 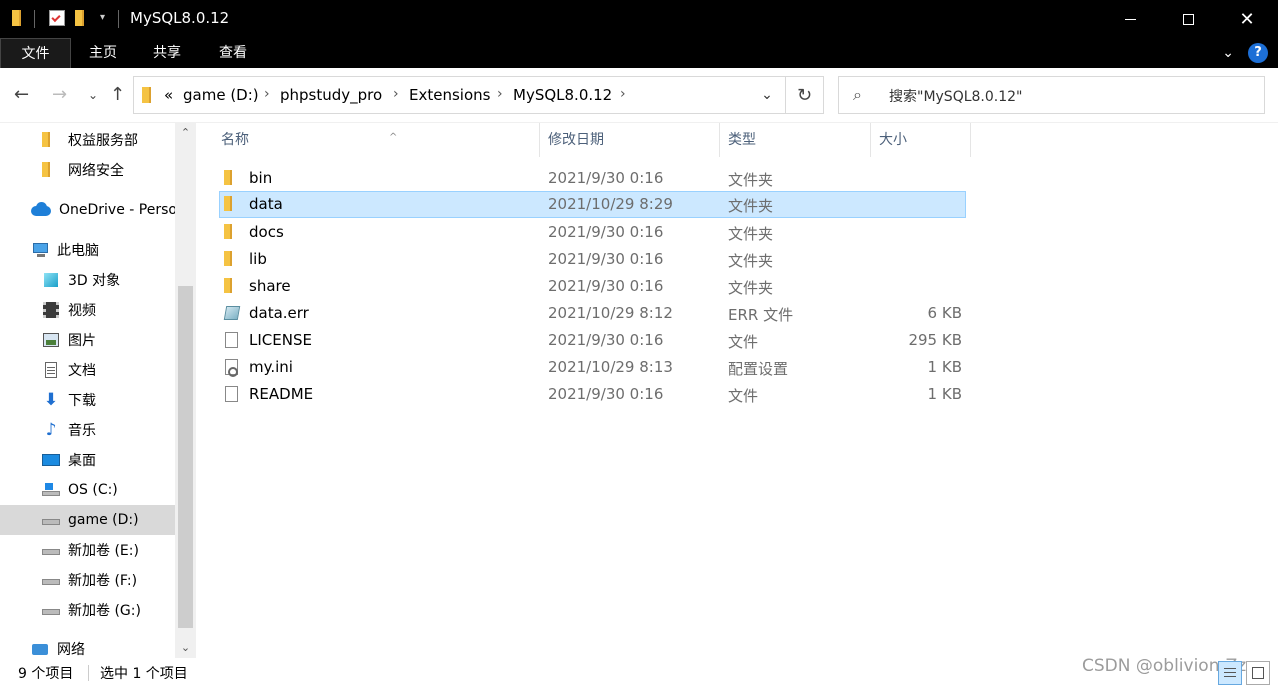 I want to click on ribbon-controls: ⌄ ?, so click(x=1250, y=53).